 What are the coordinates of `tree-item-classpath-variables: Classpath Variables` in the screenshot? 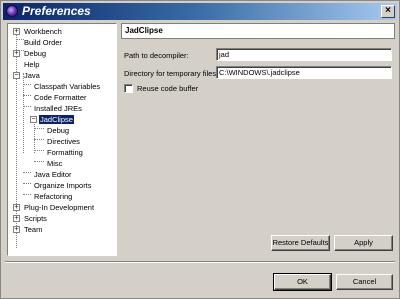 It's located at (67, 86).